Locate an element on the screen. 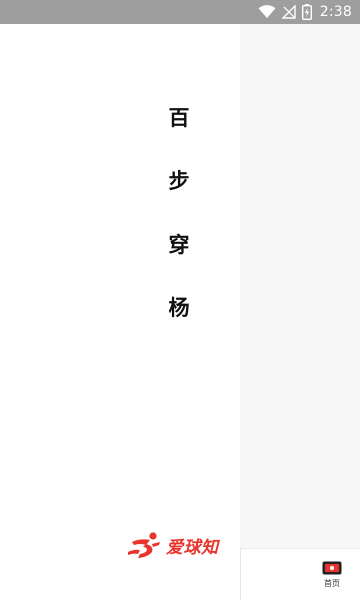 The height and width of the screenshot is (600, 360). status-time: 2:38 is located at coordinates (335, 12).